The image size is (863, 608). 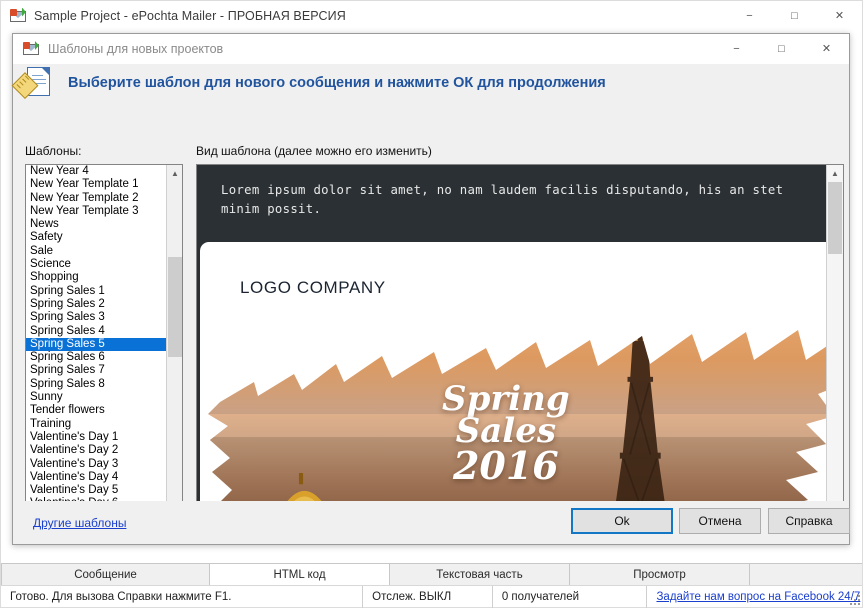 What do you see at coordinates (96, 317) in the screenshot?
I see `list-item: Spring Sales 3` at bounding box center [96, 317].